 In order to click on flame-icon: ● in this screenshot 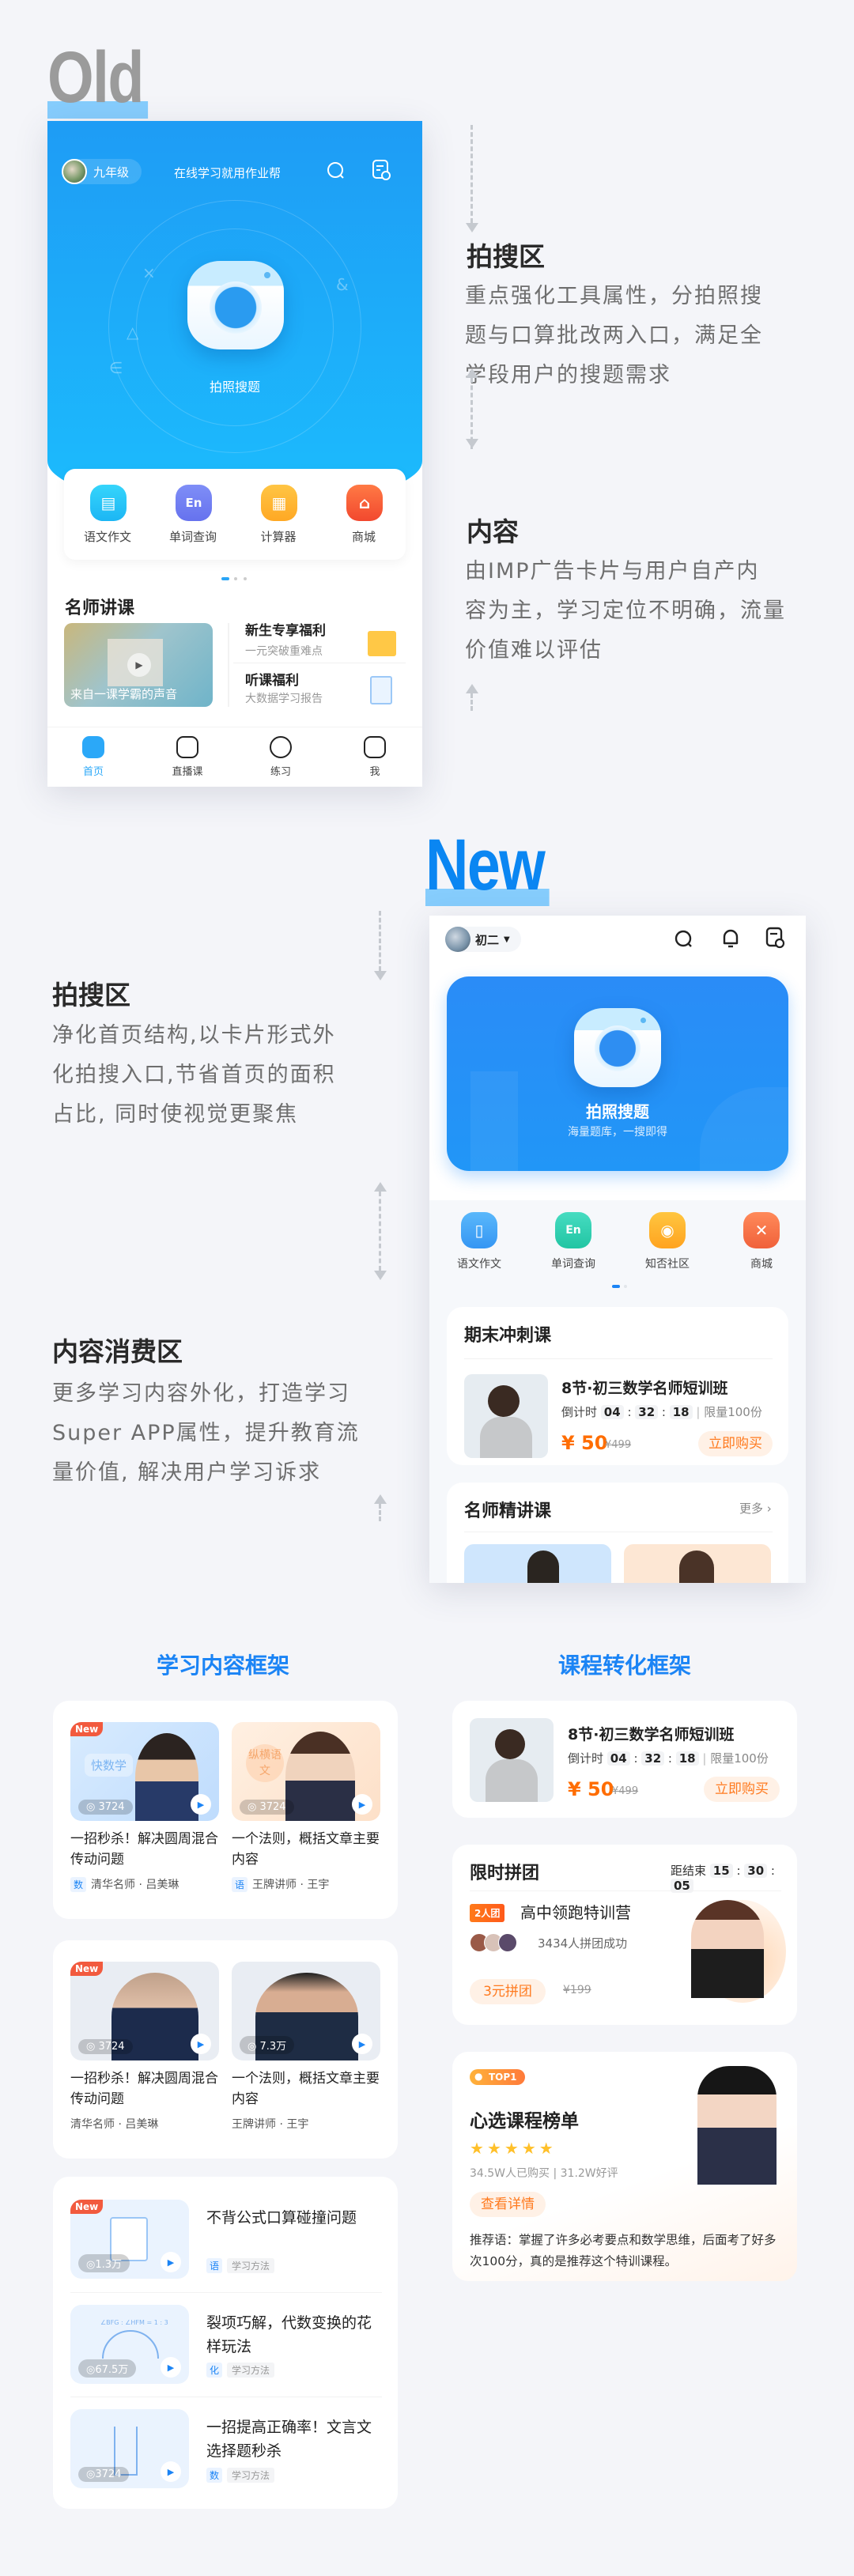, I will do `click(478, 2076)`.